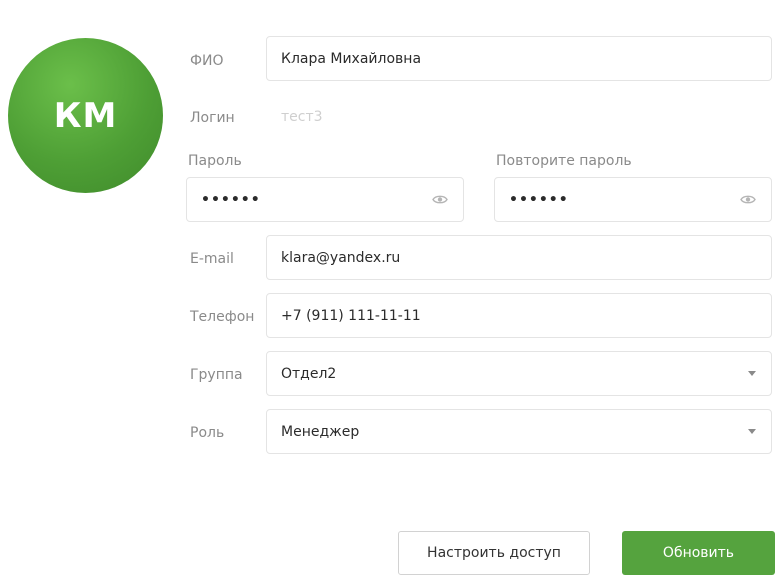 The width and height of the screenshot is (783, 581). Describe the element at coordinates (207, 61) in the screenshot. I see `fio-label: ФИО` at that location.